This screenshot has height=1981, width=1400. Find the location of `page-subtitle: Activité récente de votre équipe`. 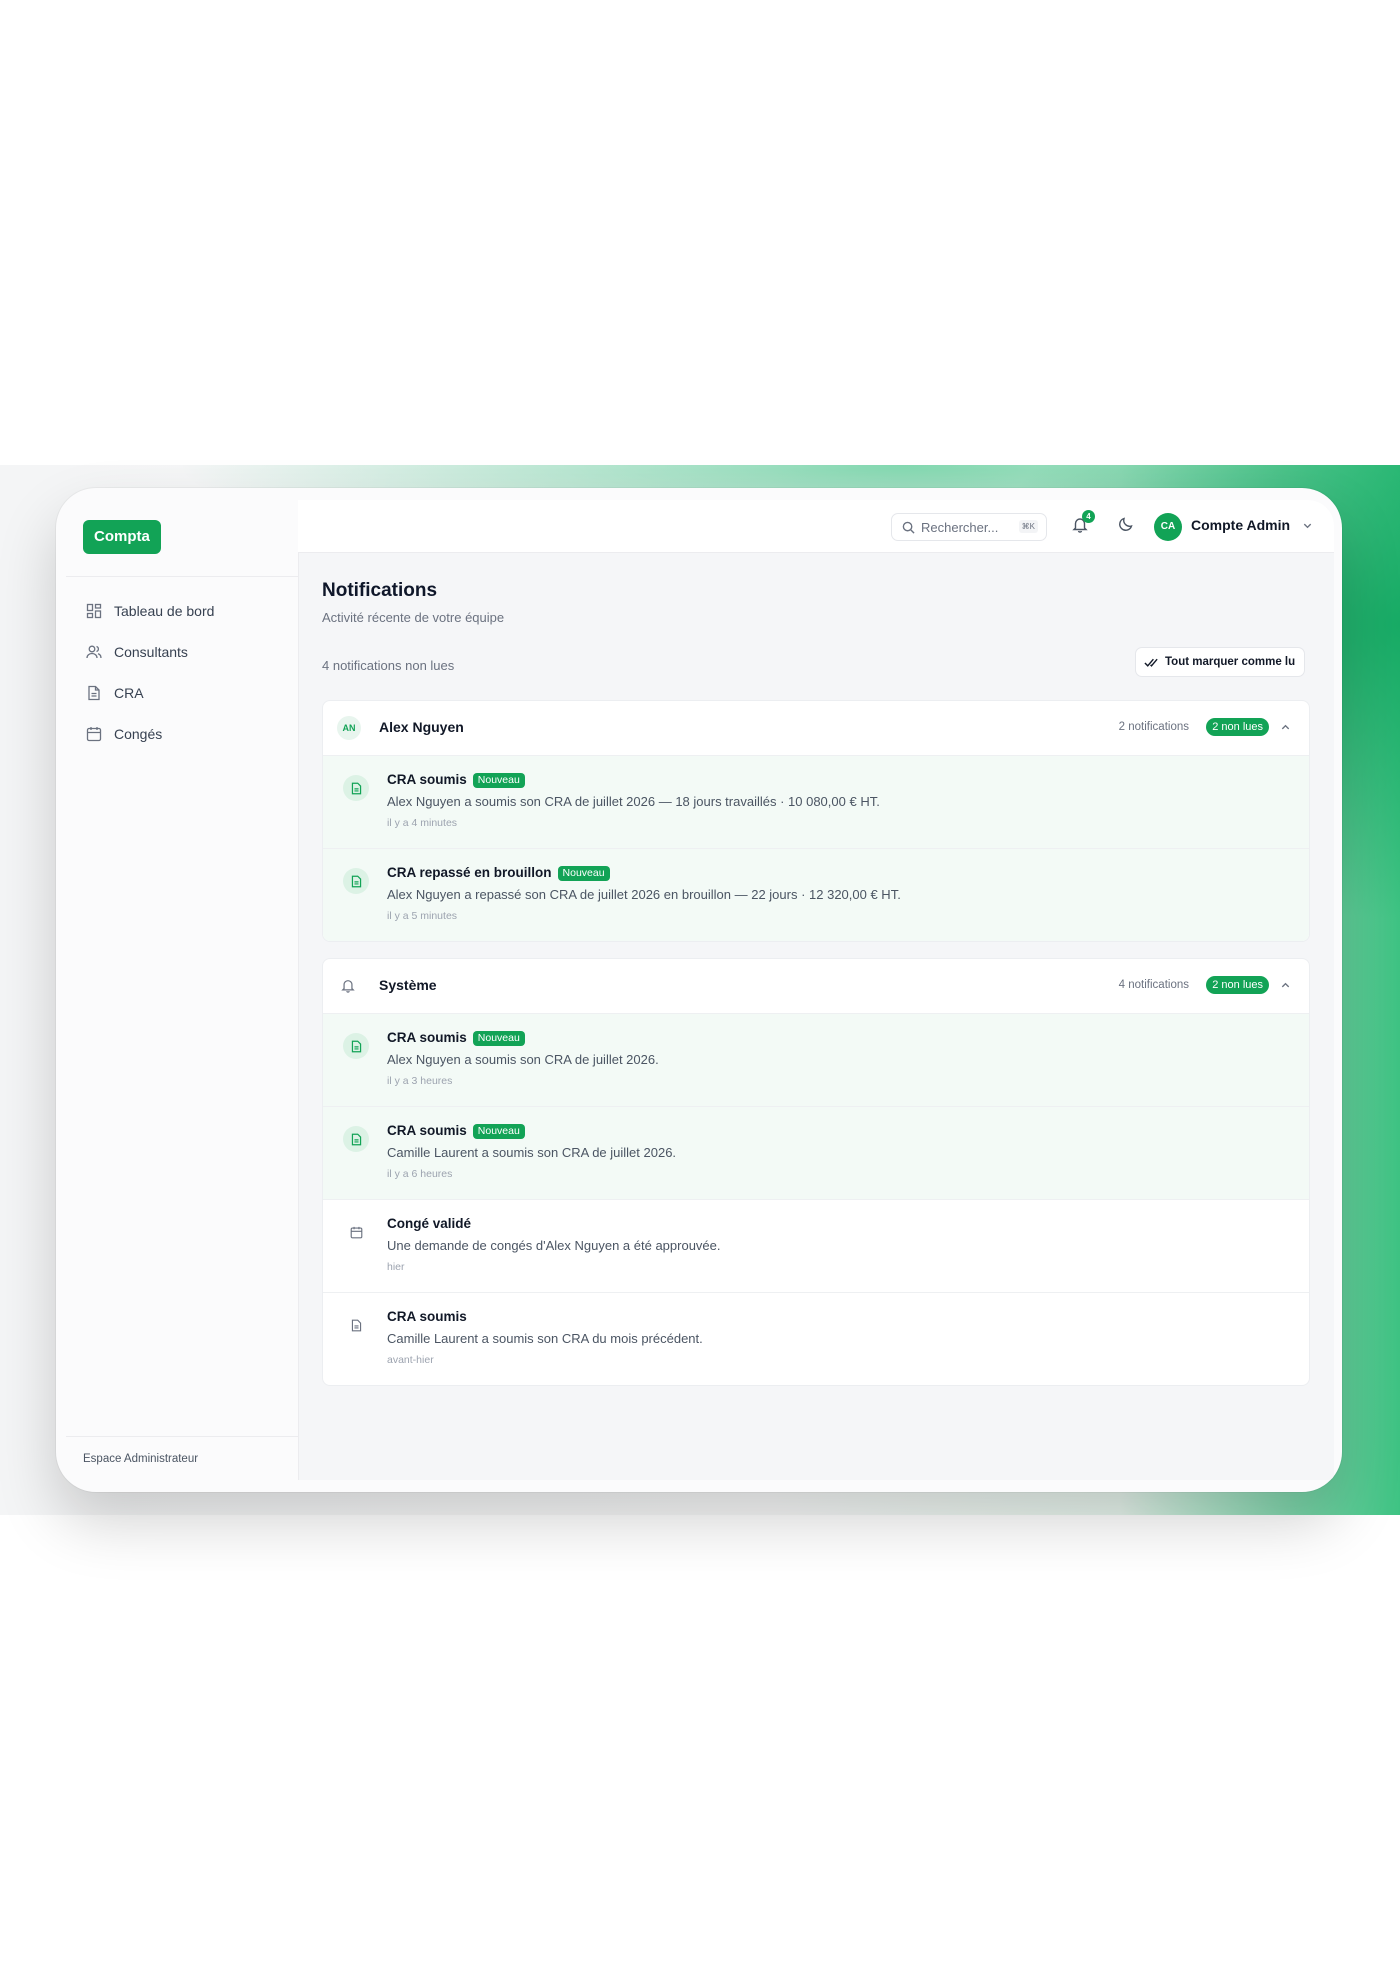

page-subtitle: Activité récente de votre équipe is located at coordinates (413, 617).